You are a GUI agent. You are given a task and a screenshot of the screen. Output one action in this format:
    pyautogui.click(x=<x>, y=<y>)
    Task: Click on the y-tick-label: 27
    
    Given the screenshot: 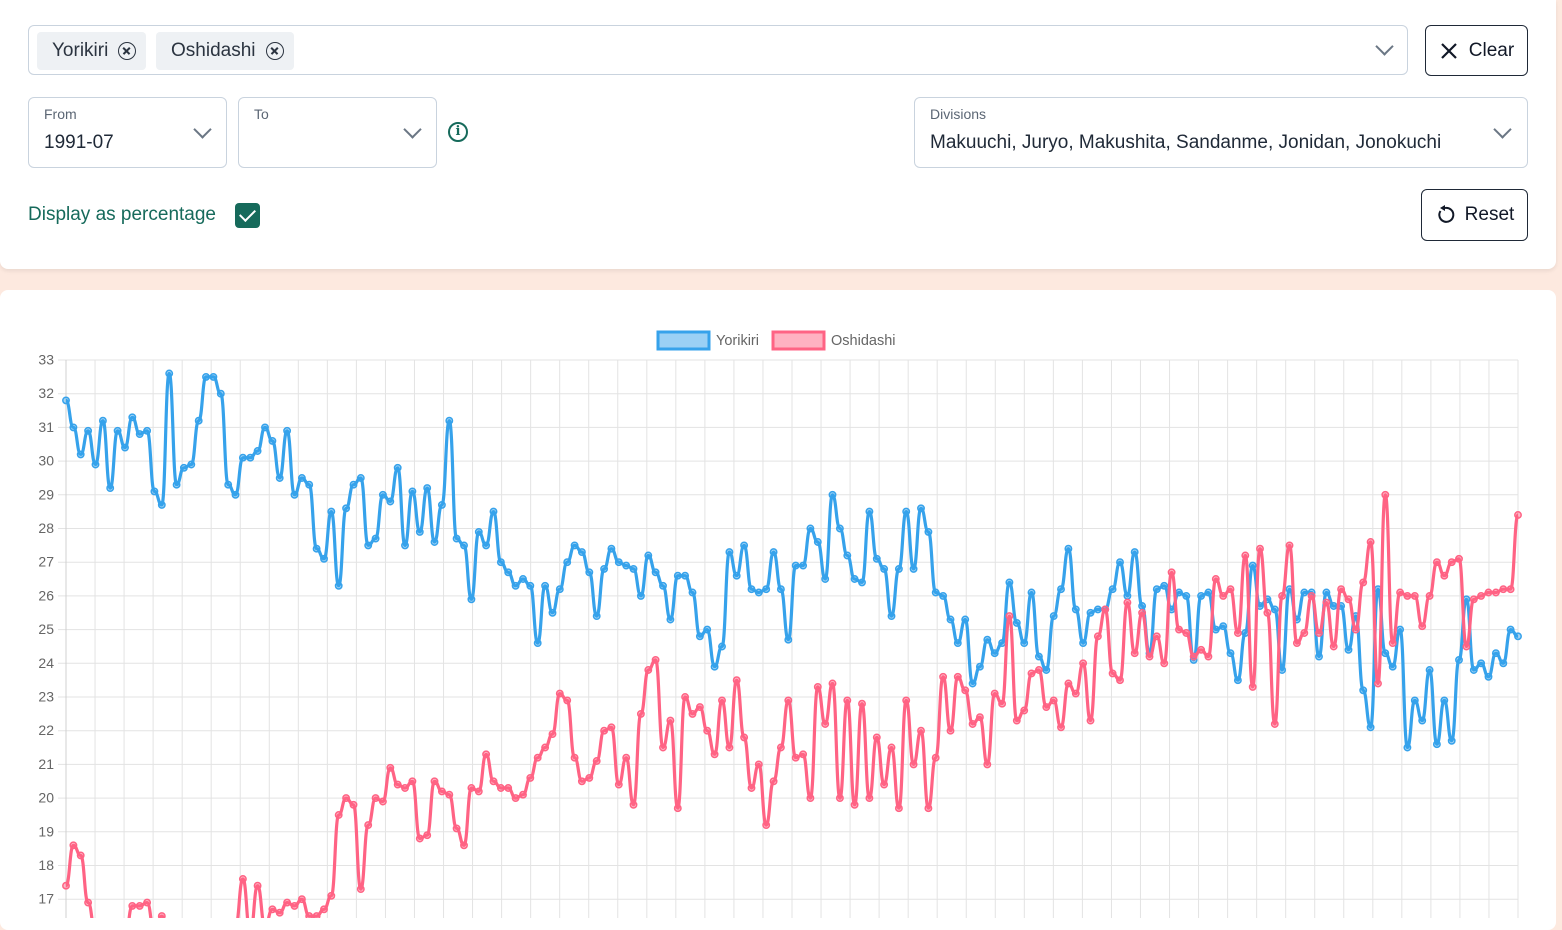 What is the action you would take?
    pyautogui.click(x=46, y=562)
    